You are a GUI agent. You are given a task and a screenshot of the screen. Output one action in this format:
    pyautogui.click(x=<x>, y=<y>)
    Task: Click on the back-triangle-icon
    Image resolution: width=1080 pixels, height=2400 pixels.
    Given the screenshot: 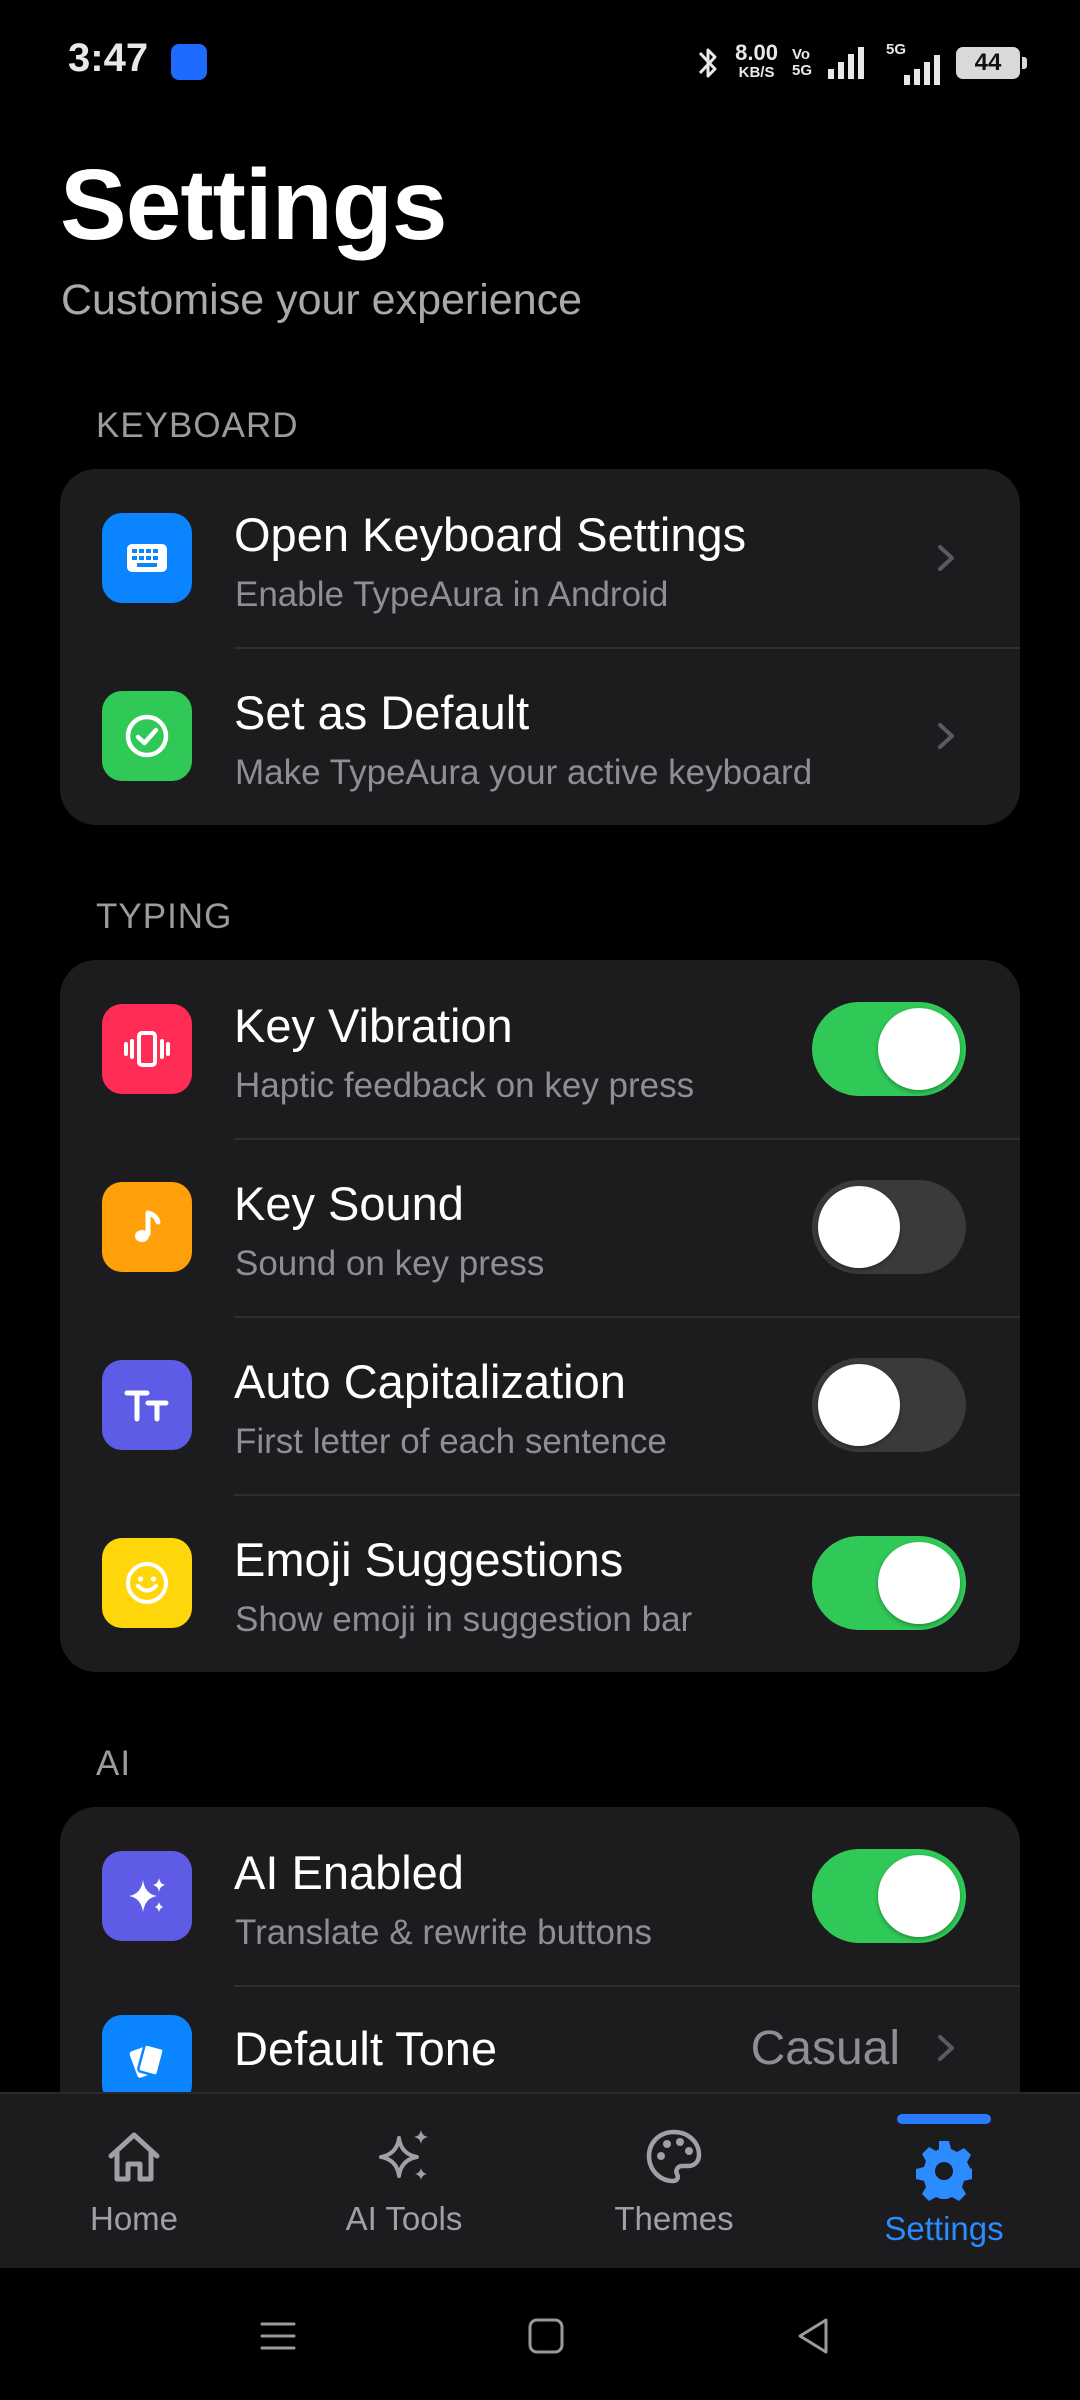 What is the action you would take?
    pyautogui.click(x=814, y=2336)
    